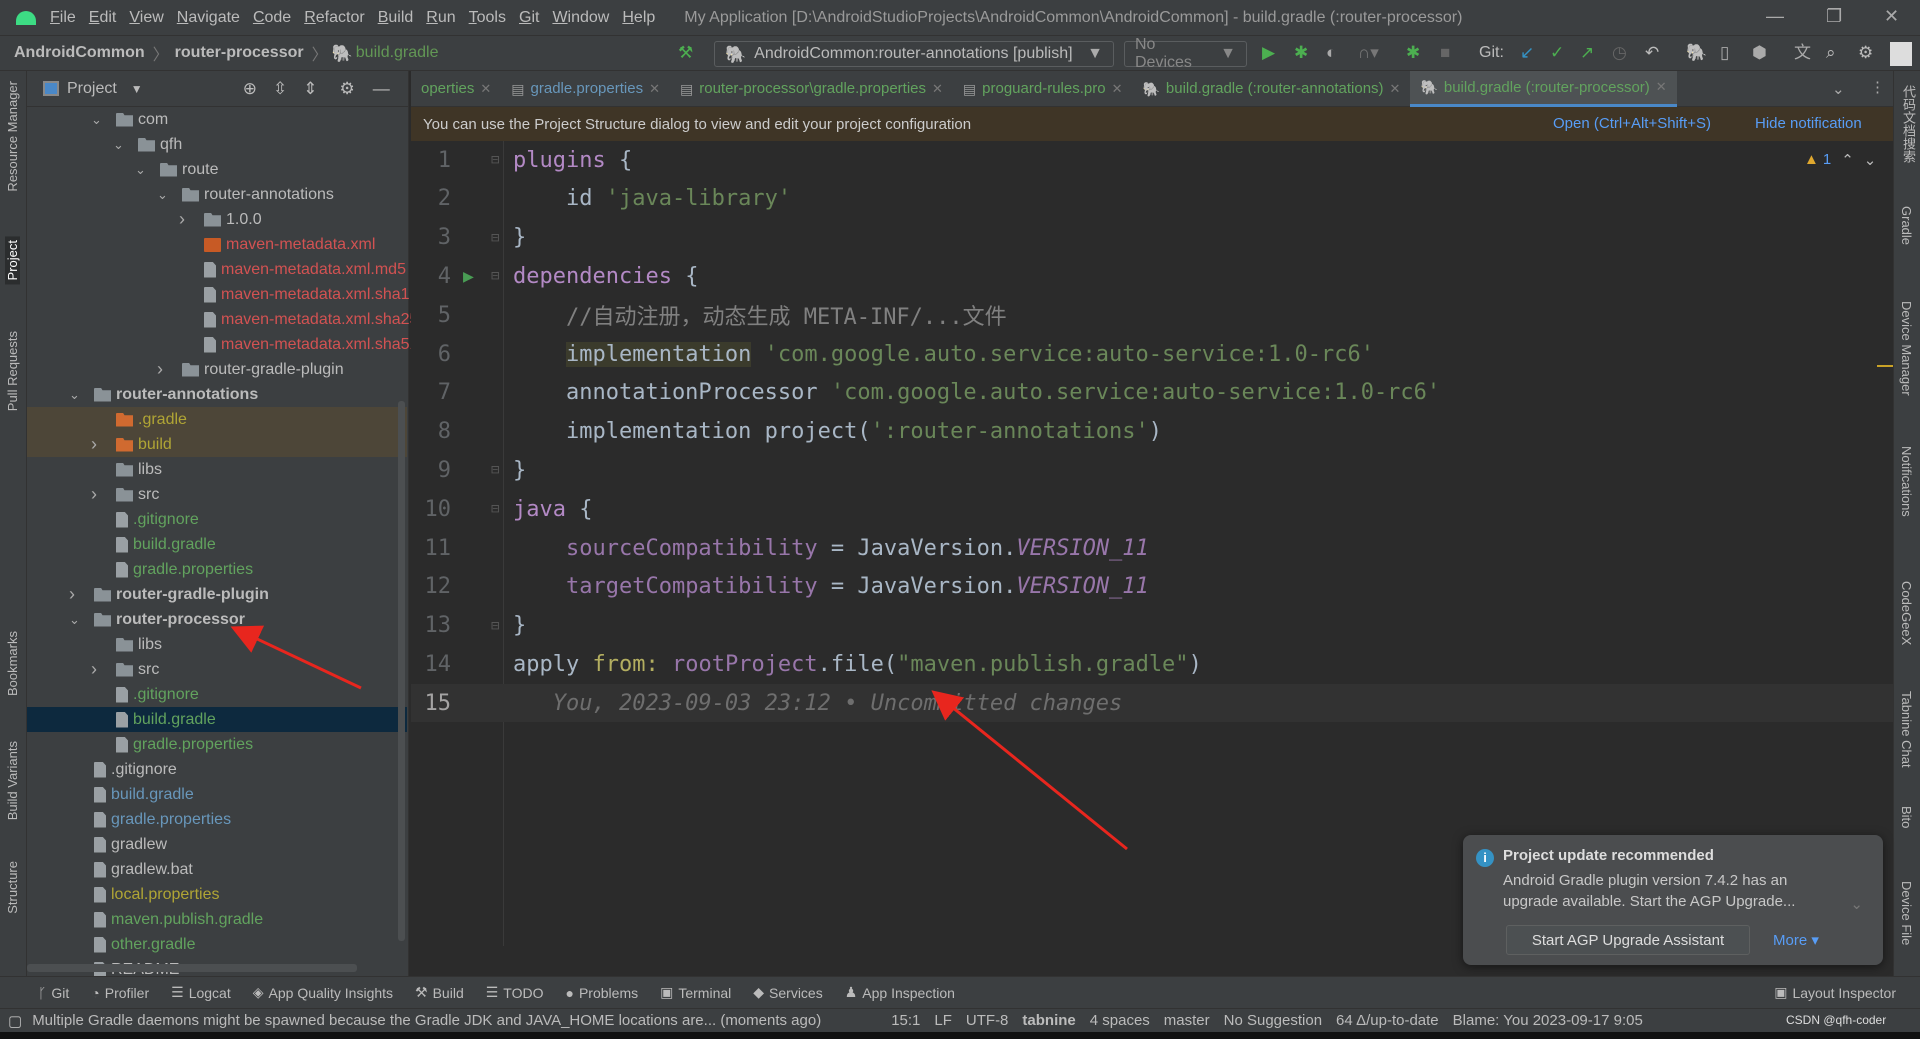  What do you see at coordinates (1796, 940) in the screenshot?
I see `more-dropdown: More ▾` at bounding box center [1796, 940].